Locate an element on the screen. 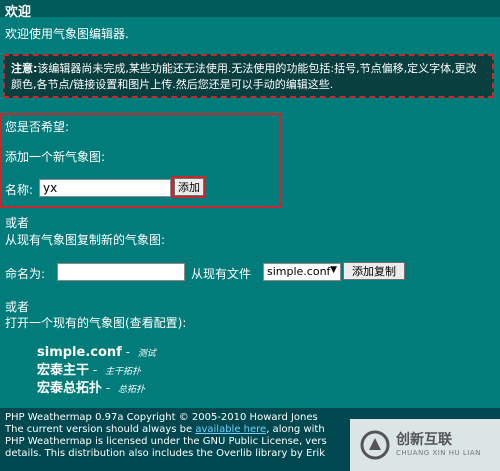  new-map-name-input is located at coordinates (105, 188).